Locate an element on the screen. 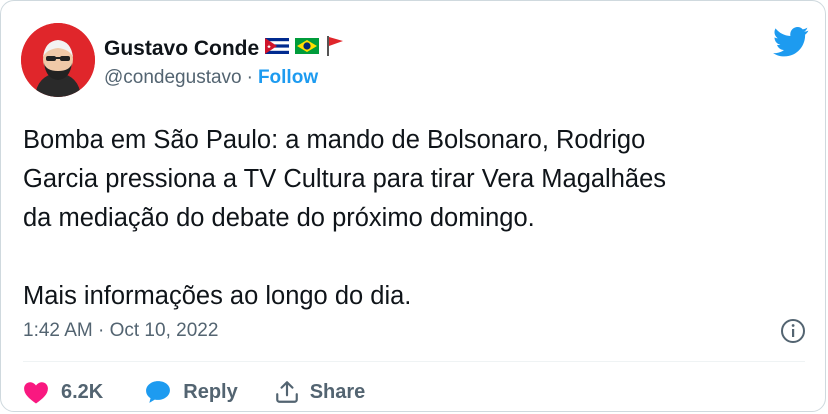 The image size is (828, 414). cuba-flag-icon is located at coordinates (277, 48).